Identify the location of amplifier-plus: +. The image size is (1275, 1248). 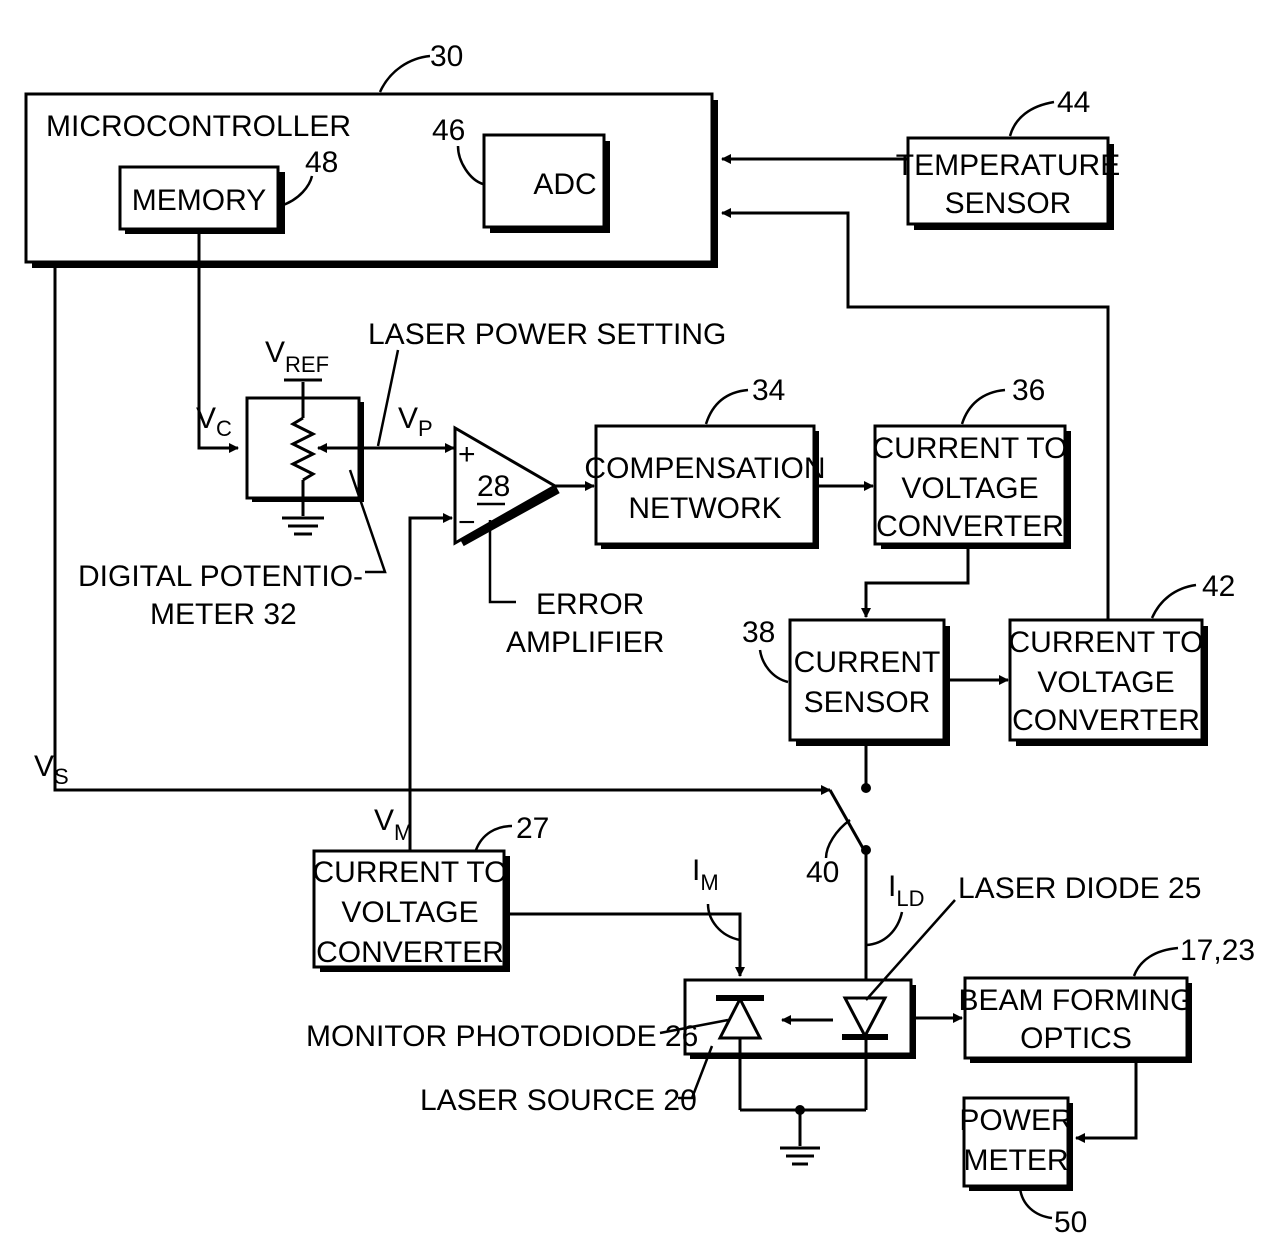
(467, 454).